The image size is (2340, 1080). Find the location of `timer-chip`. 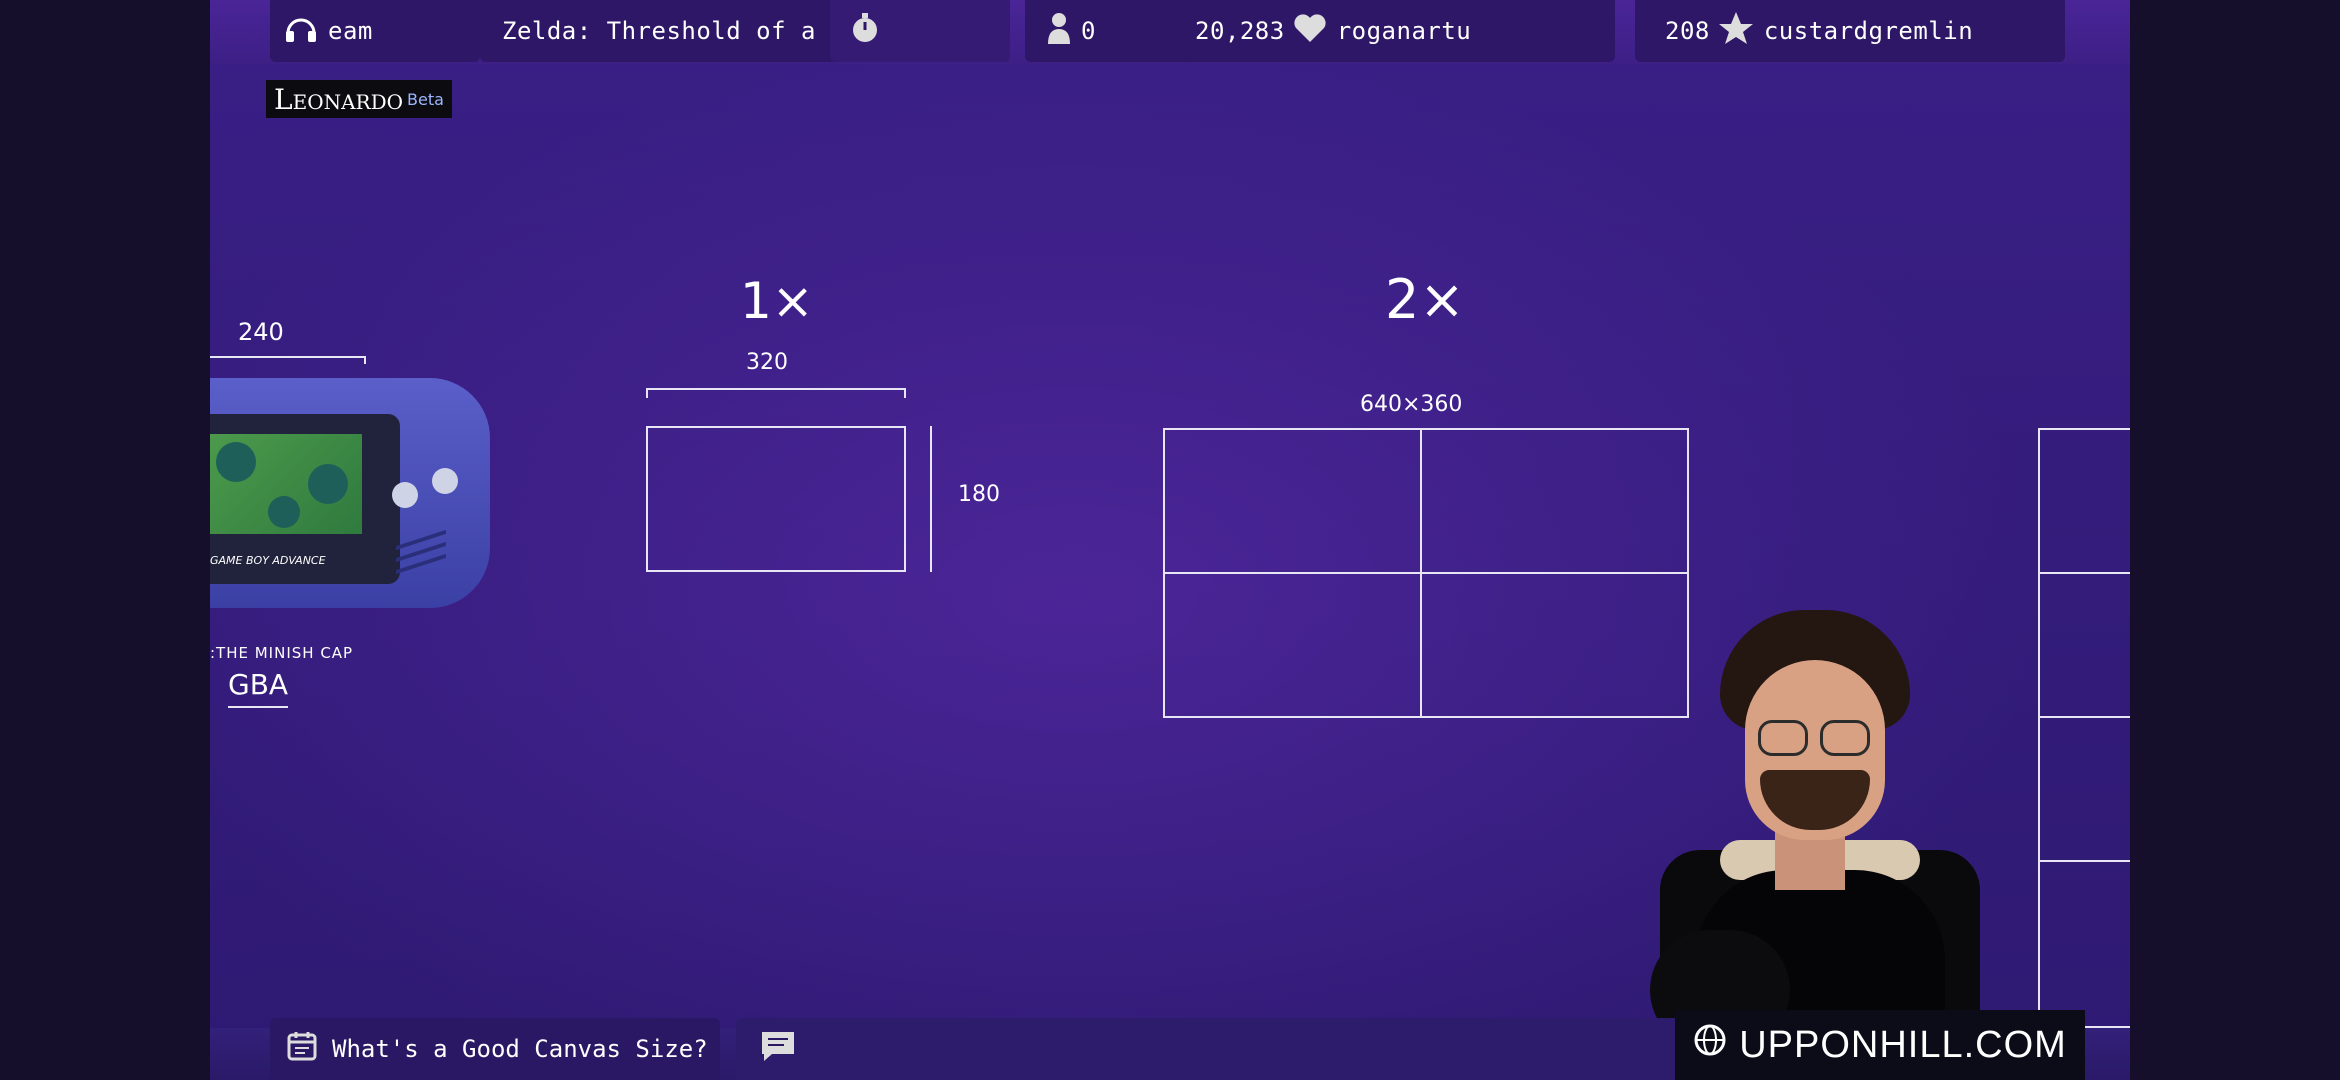

timer-chip is located at coordinates (920, 31).